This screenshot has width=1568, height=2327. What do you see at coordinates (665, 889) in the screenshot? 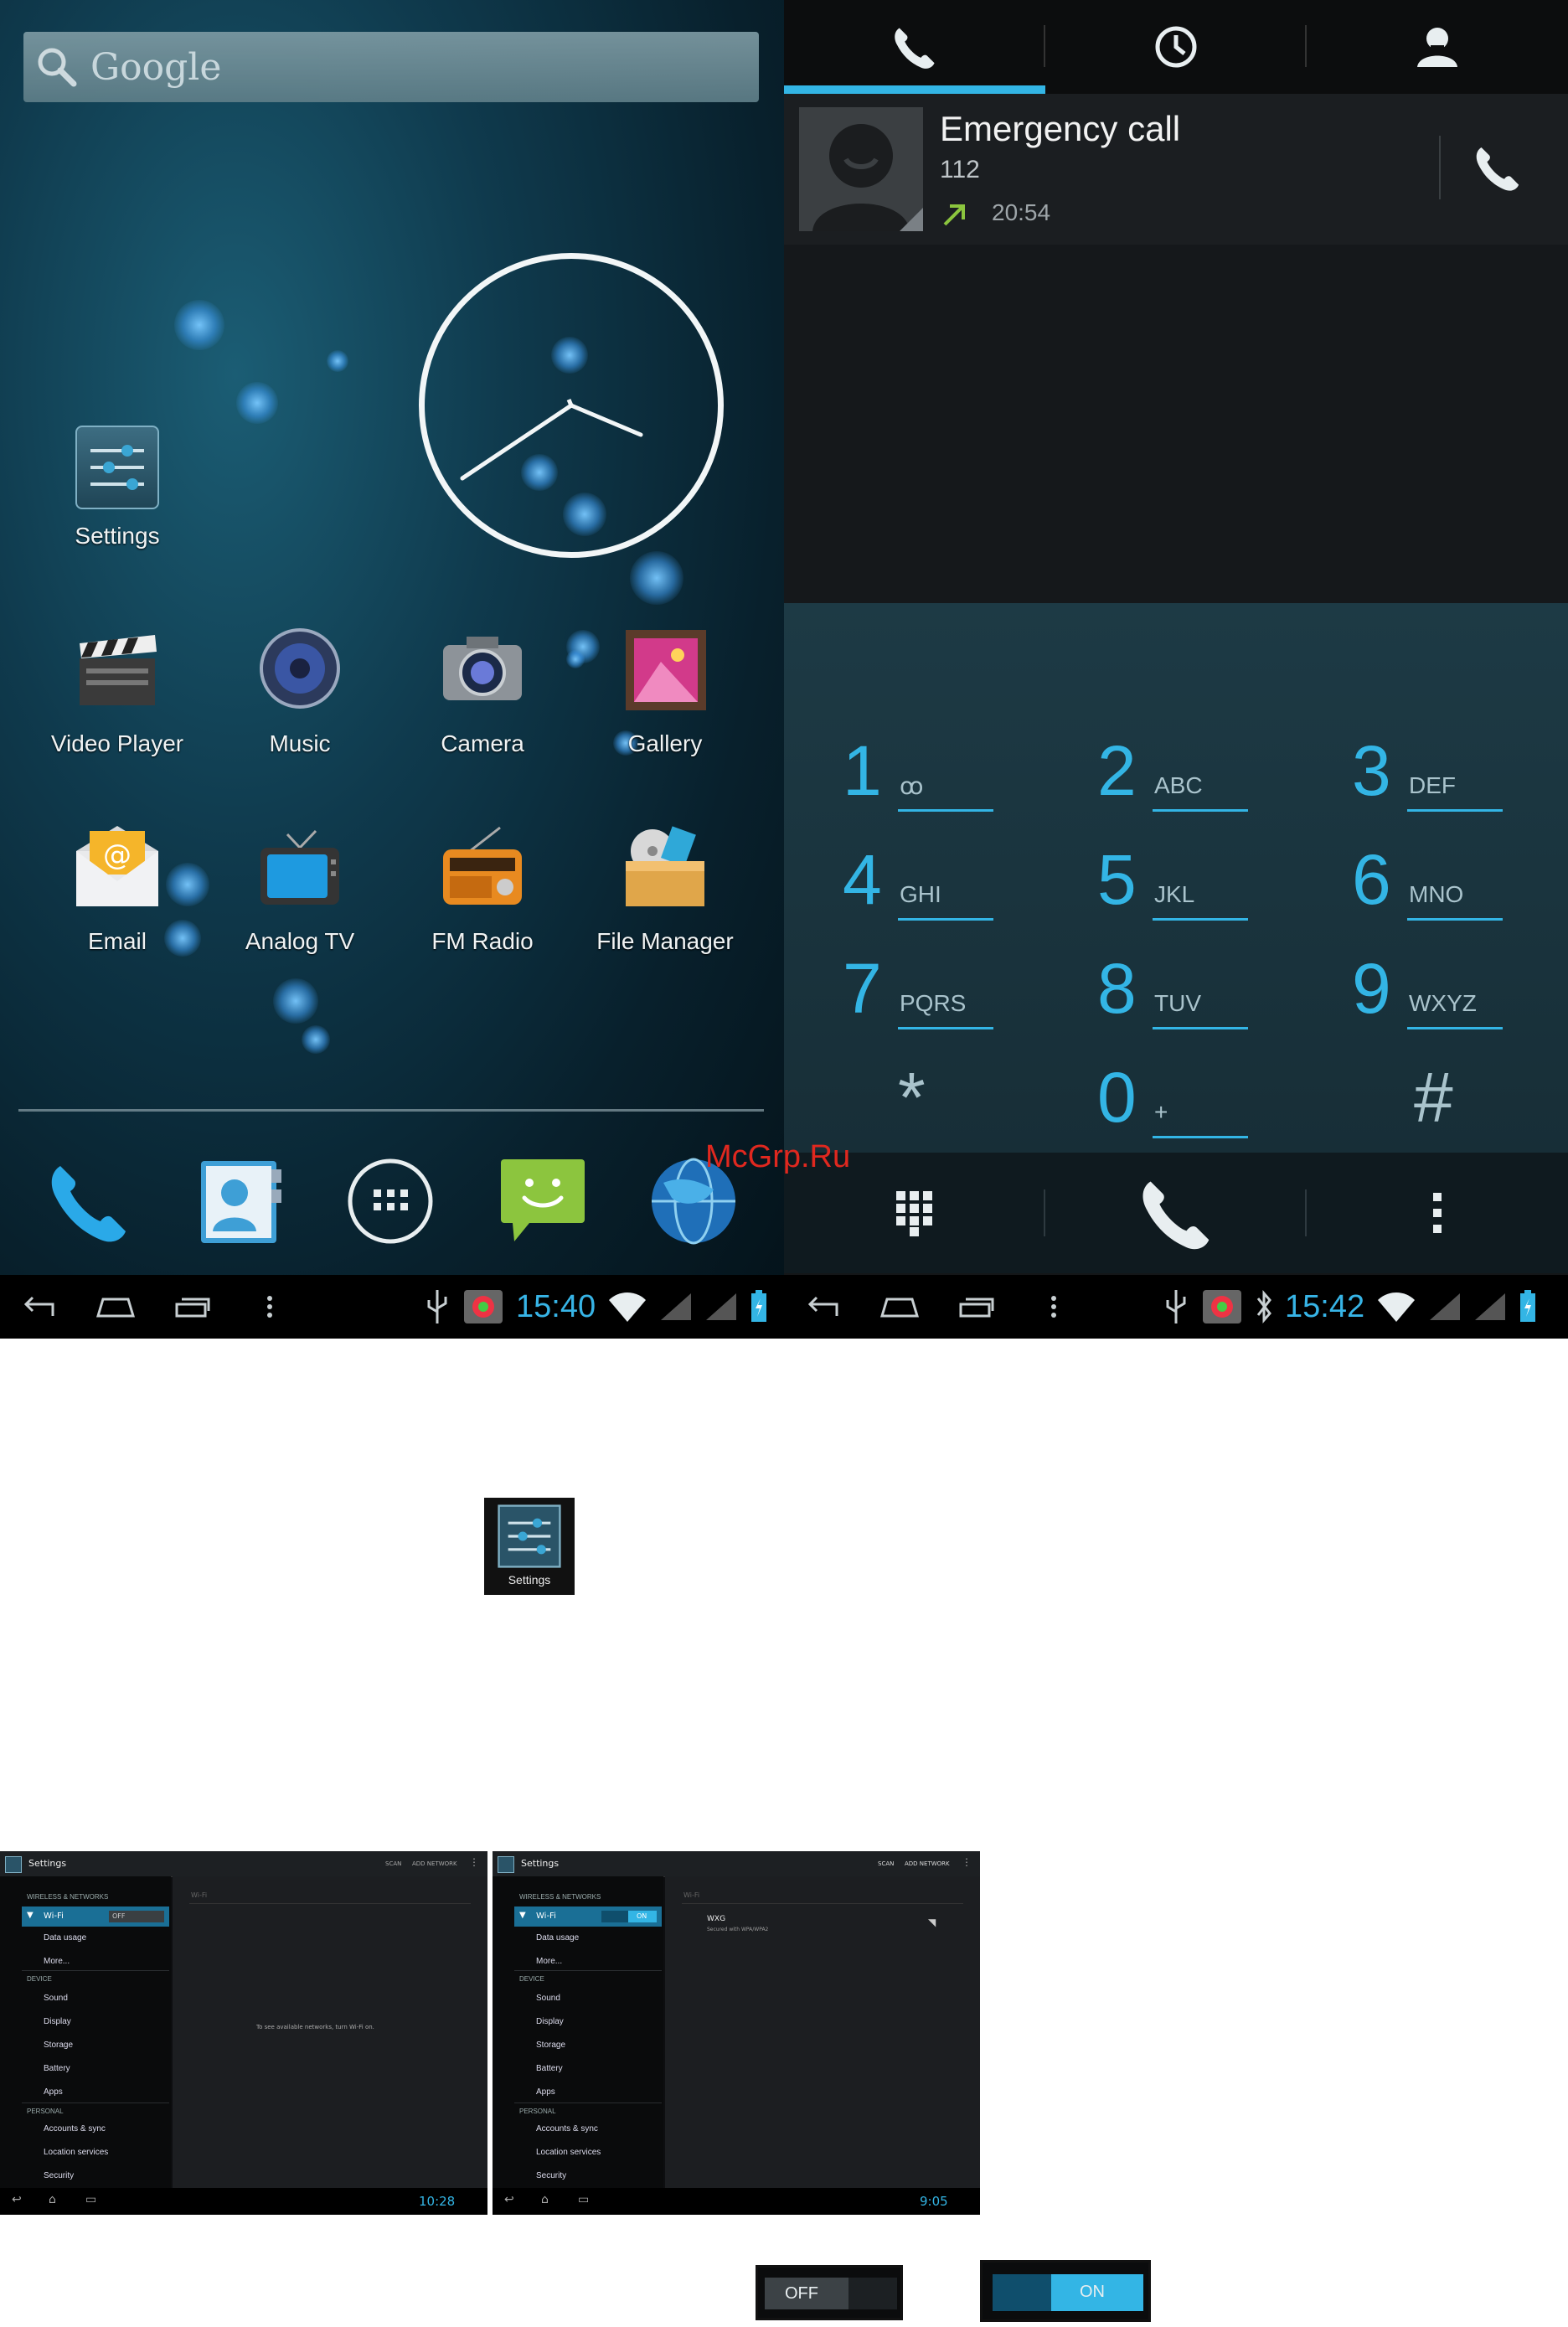
I see `app-file-manager: File Manager` at bounding box center [665, 889].